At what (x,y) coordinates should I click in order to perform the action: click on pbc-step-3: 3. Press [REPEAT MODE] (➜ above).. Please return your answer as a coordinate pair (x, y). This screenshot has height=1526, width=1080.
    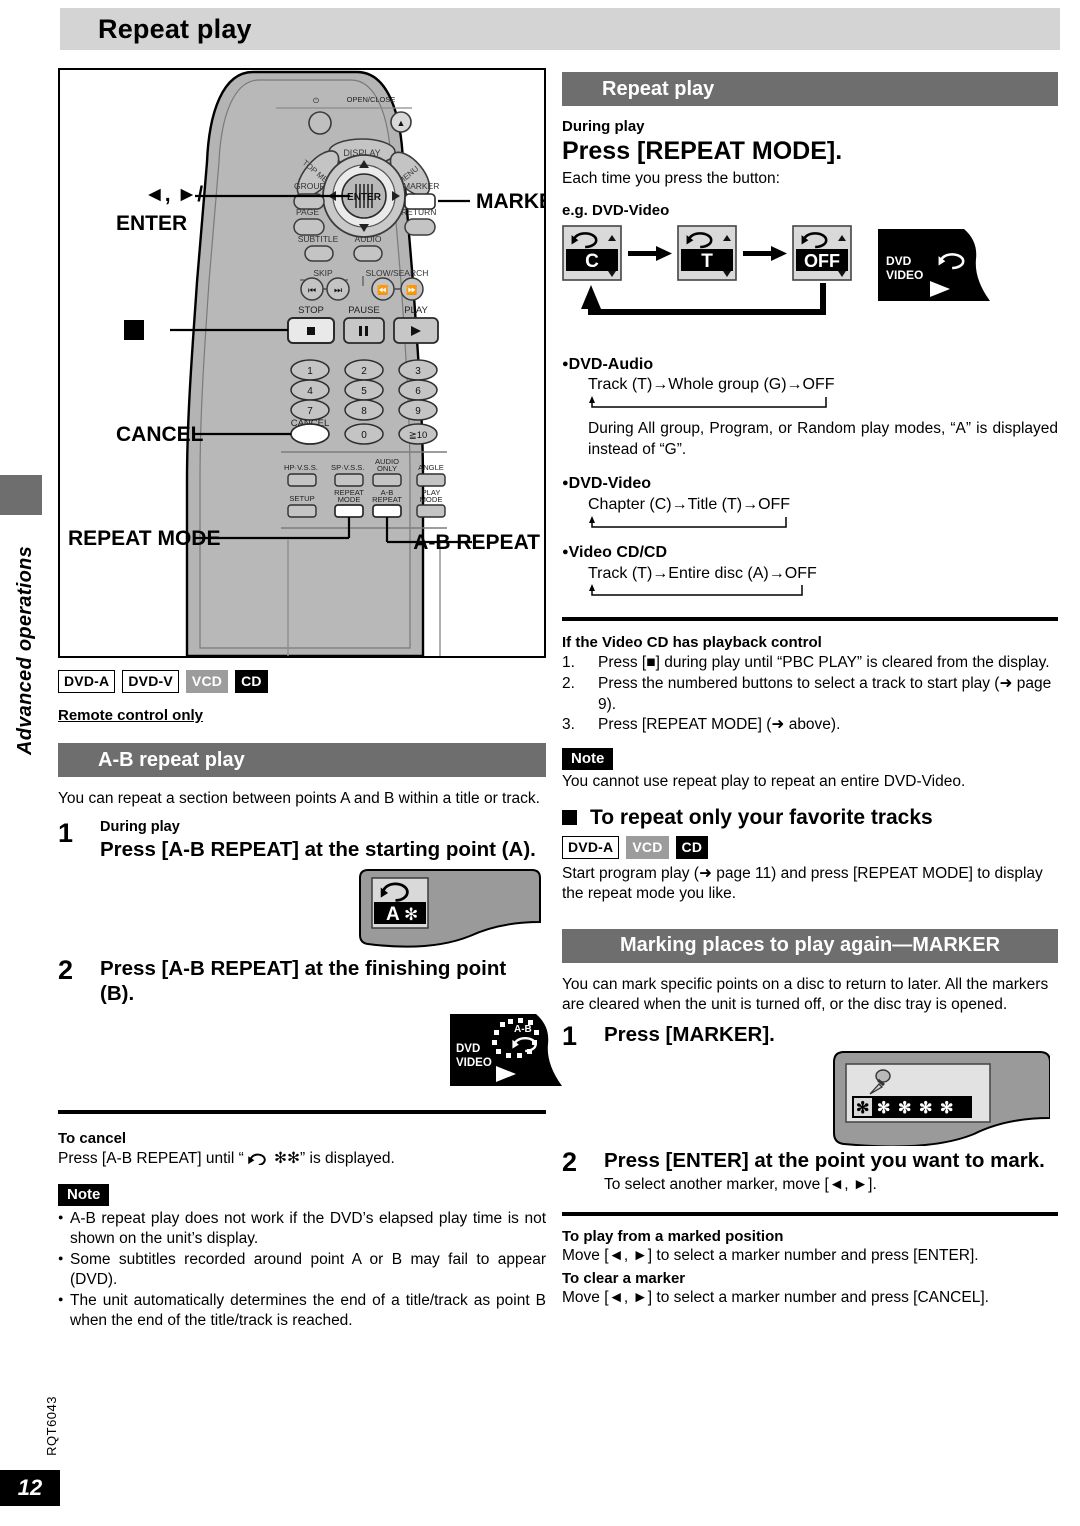
    Looking at the image, I should click on (810, 725).